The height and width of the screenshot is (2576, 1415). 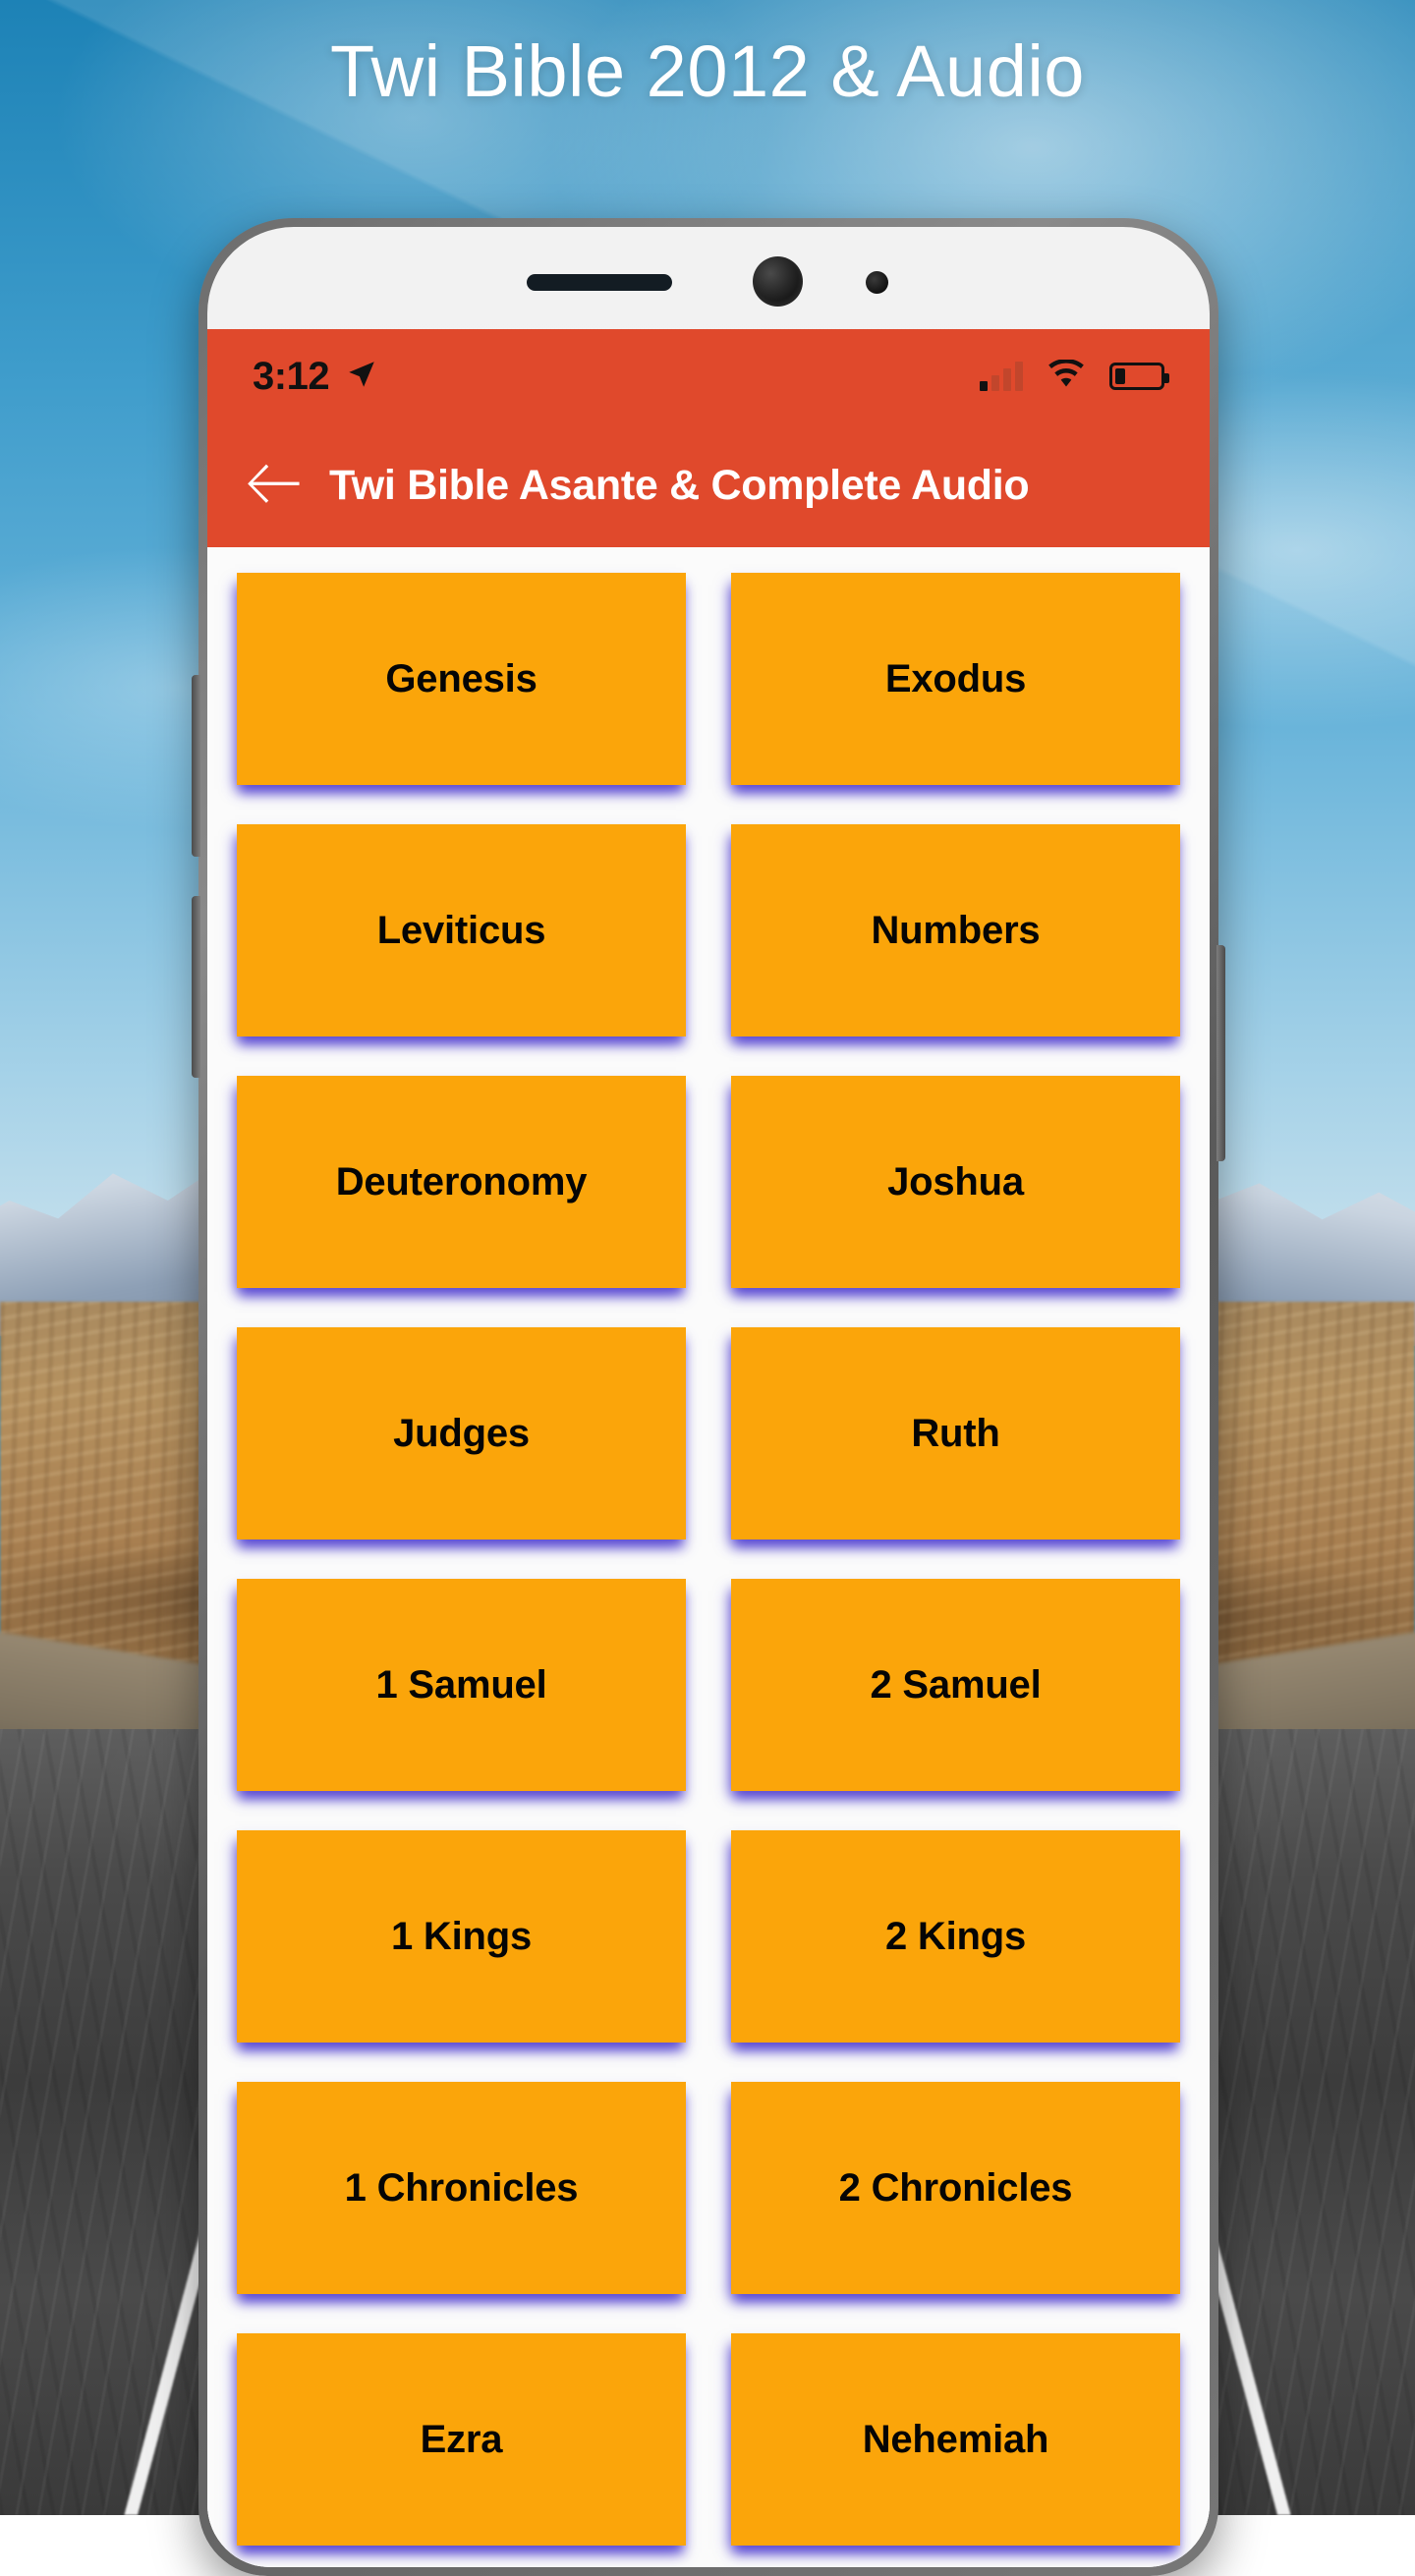 What do you see at coordinates (461, 930) in the screenshot?
I see `book-button: Leviticus` at bounding box center [461, 930].